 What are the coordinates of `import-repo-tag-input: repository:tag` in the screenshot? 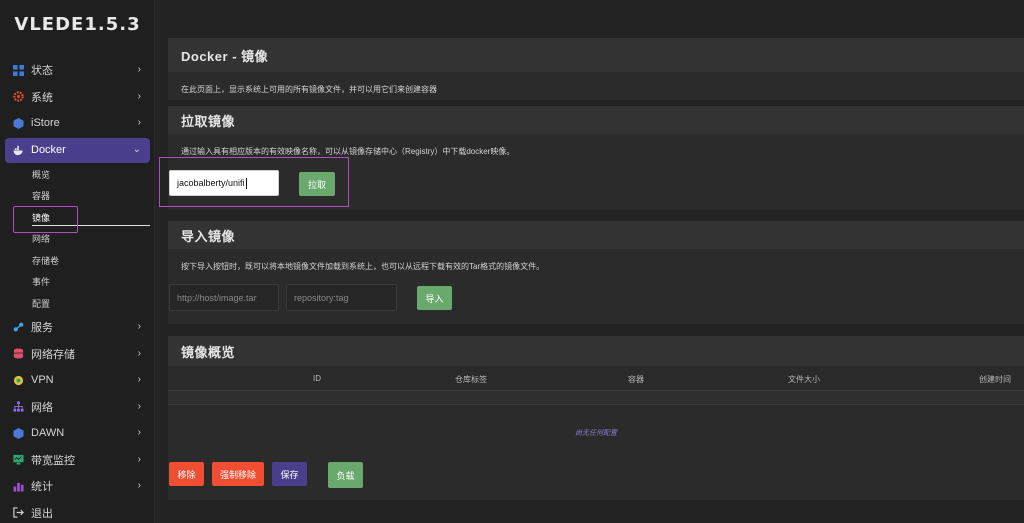 It's located at (341, 297).